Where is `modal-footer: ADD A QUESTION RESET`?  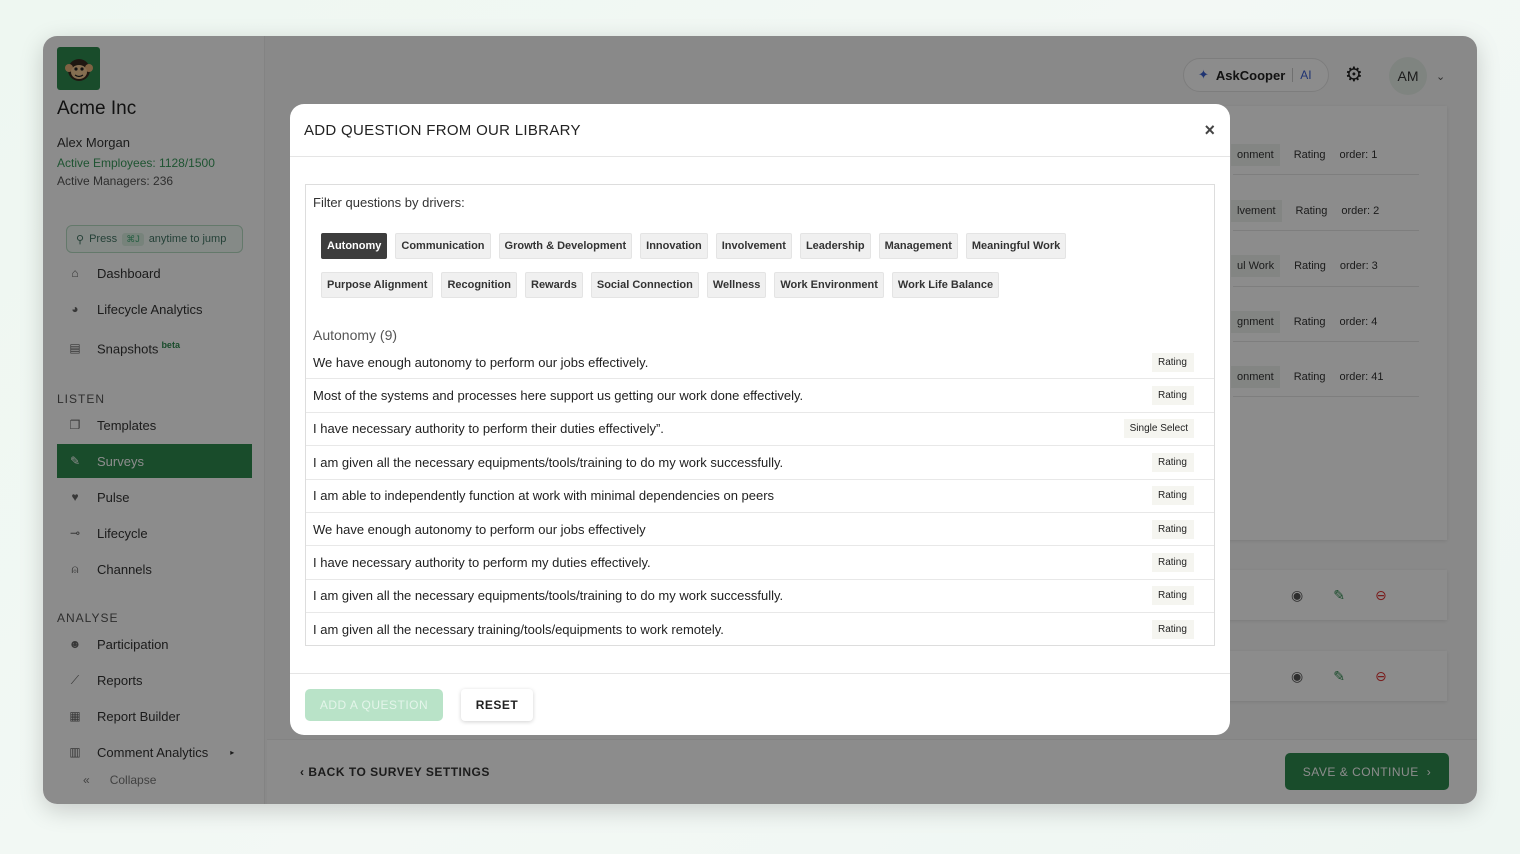 modal-footer: ADD A QUESTION RESET is located at coordinates (760, 704).